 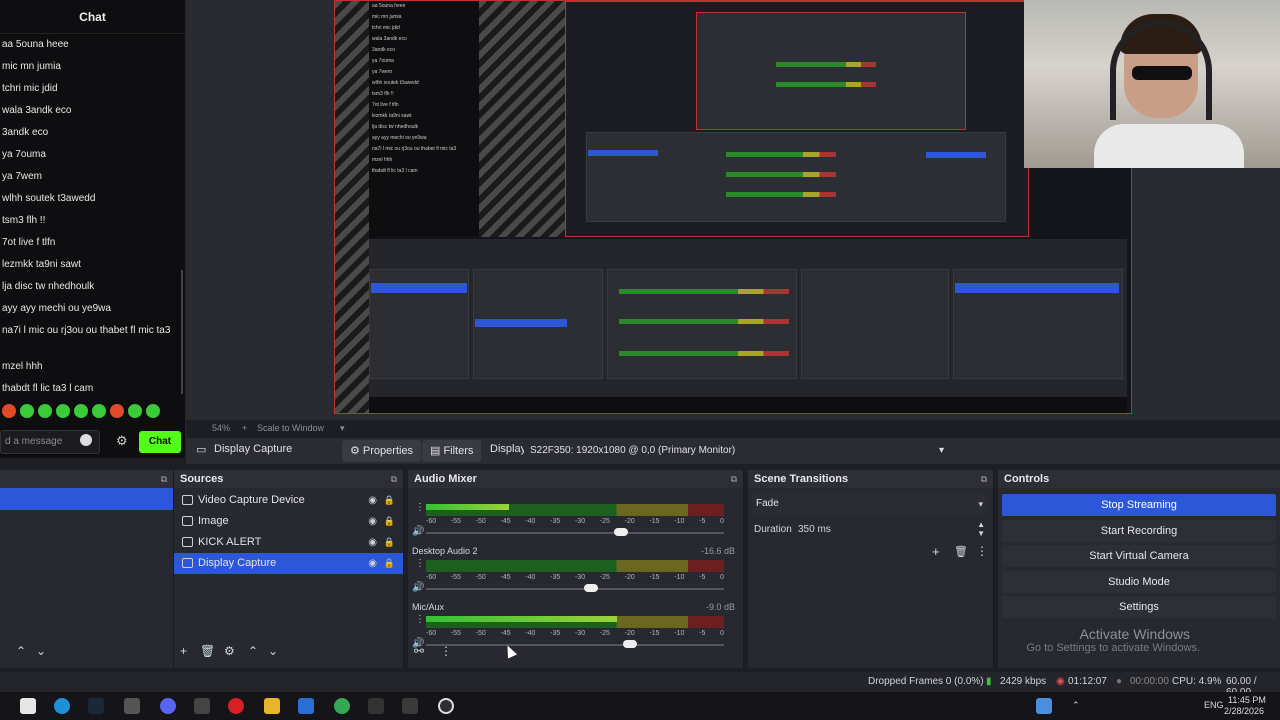 I want to click on source-item: Video Capture Device ◉ 🔒, so click(x=288, y=500).